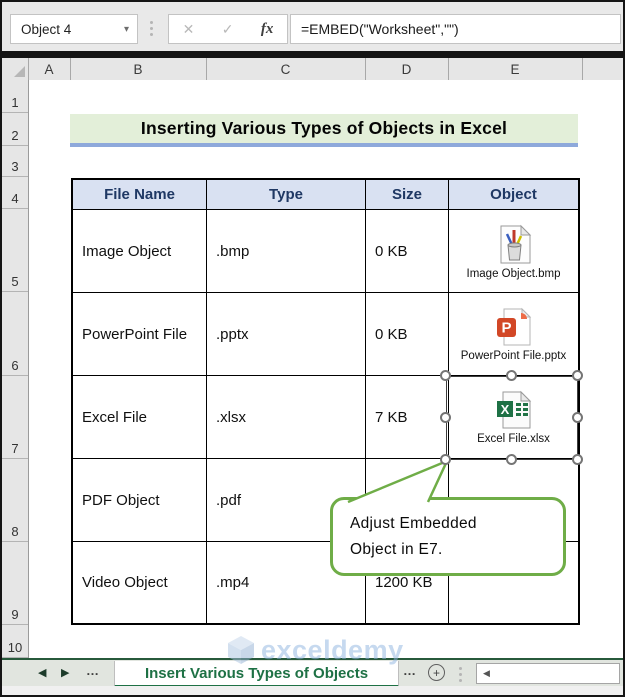 This screenshot has width=625, height=697. I want to click on cell-file-name: Image Object, so click(140, 251).